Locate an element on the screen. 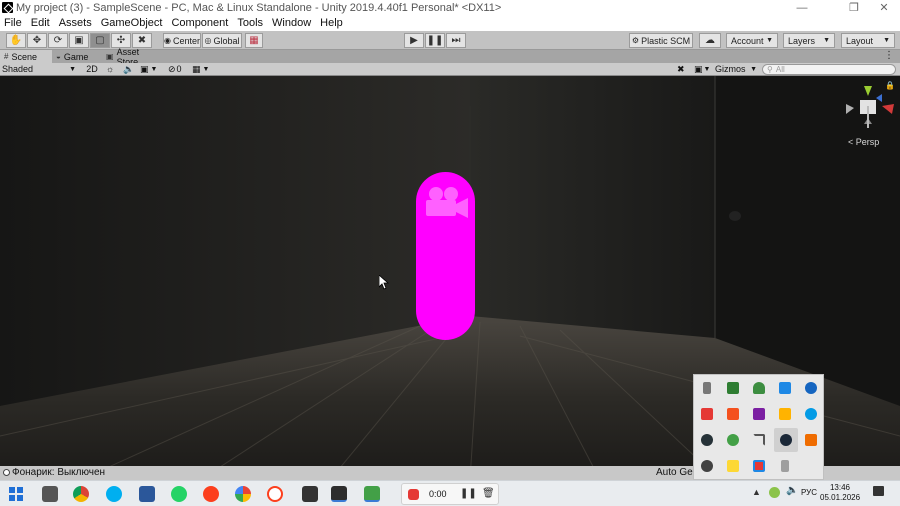 The image size is (900, 506). windows-start-icon is located at coordinates (16, 494).